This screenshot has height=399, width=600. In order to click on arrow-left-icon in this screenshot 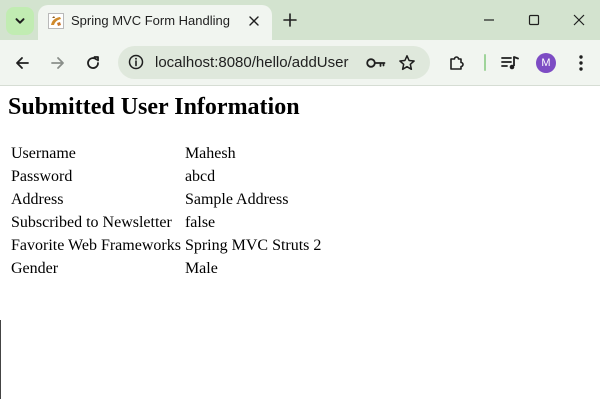, I will do `click(22, 63)`.